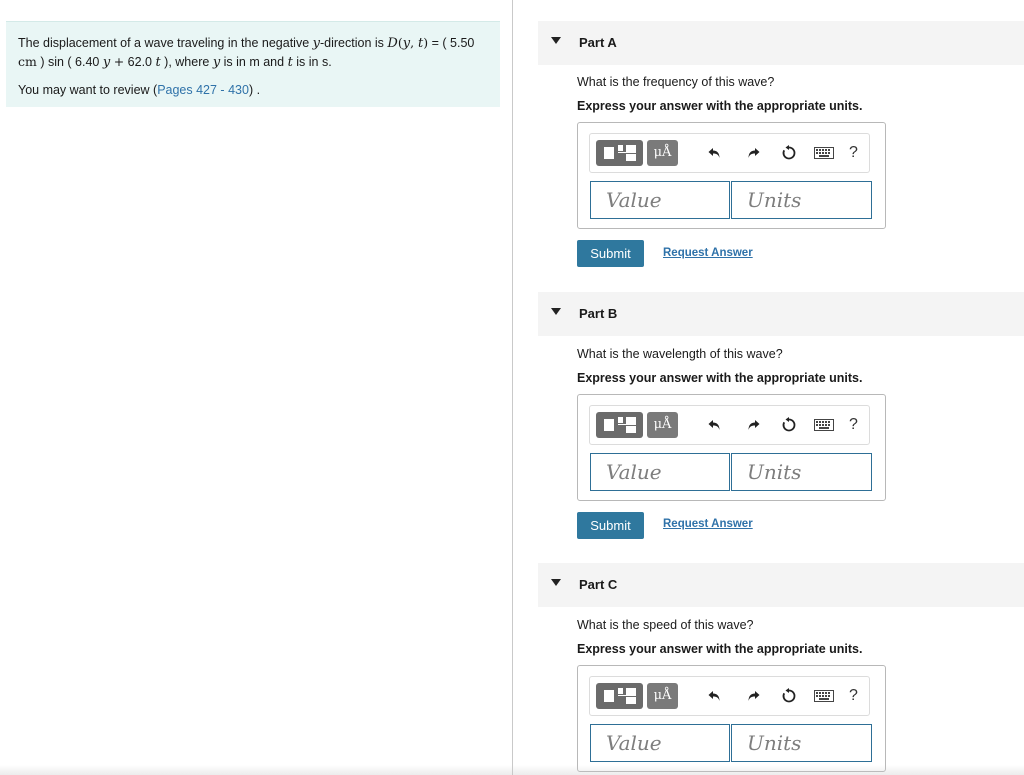 This screenshot has width=1024, height=775. I want to click on part-a-header: Part A, so click(781, 43).